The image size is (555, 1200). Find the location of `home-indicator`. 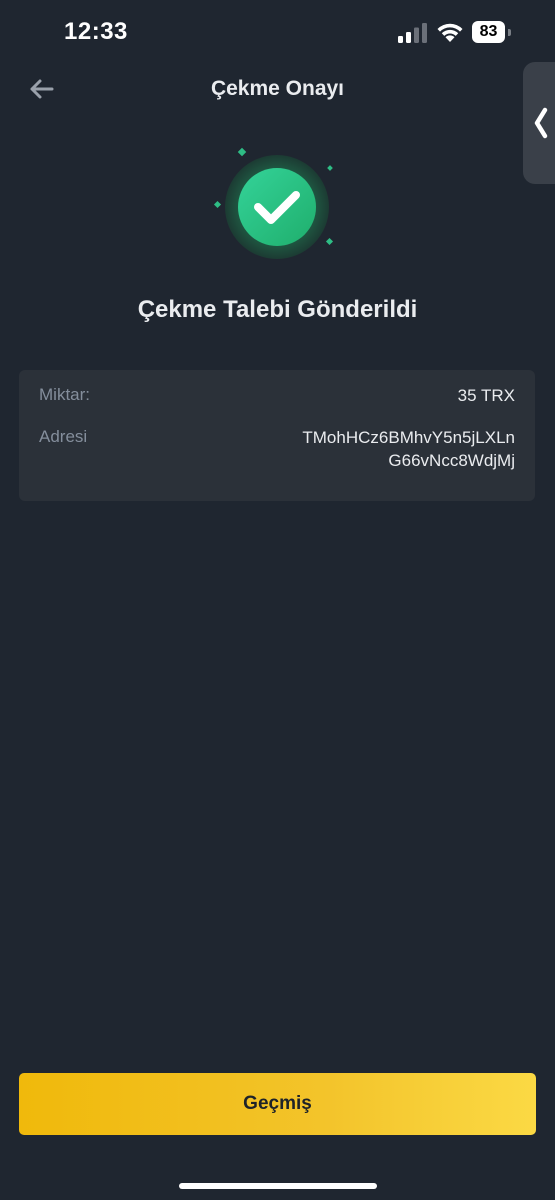

home-indicator is located at coordinates (278, 1186).